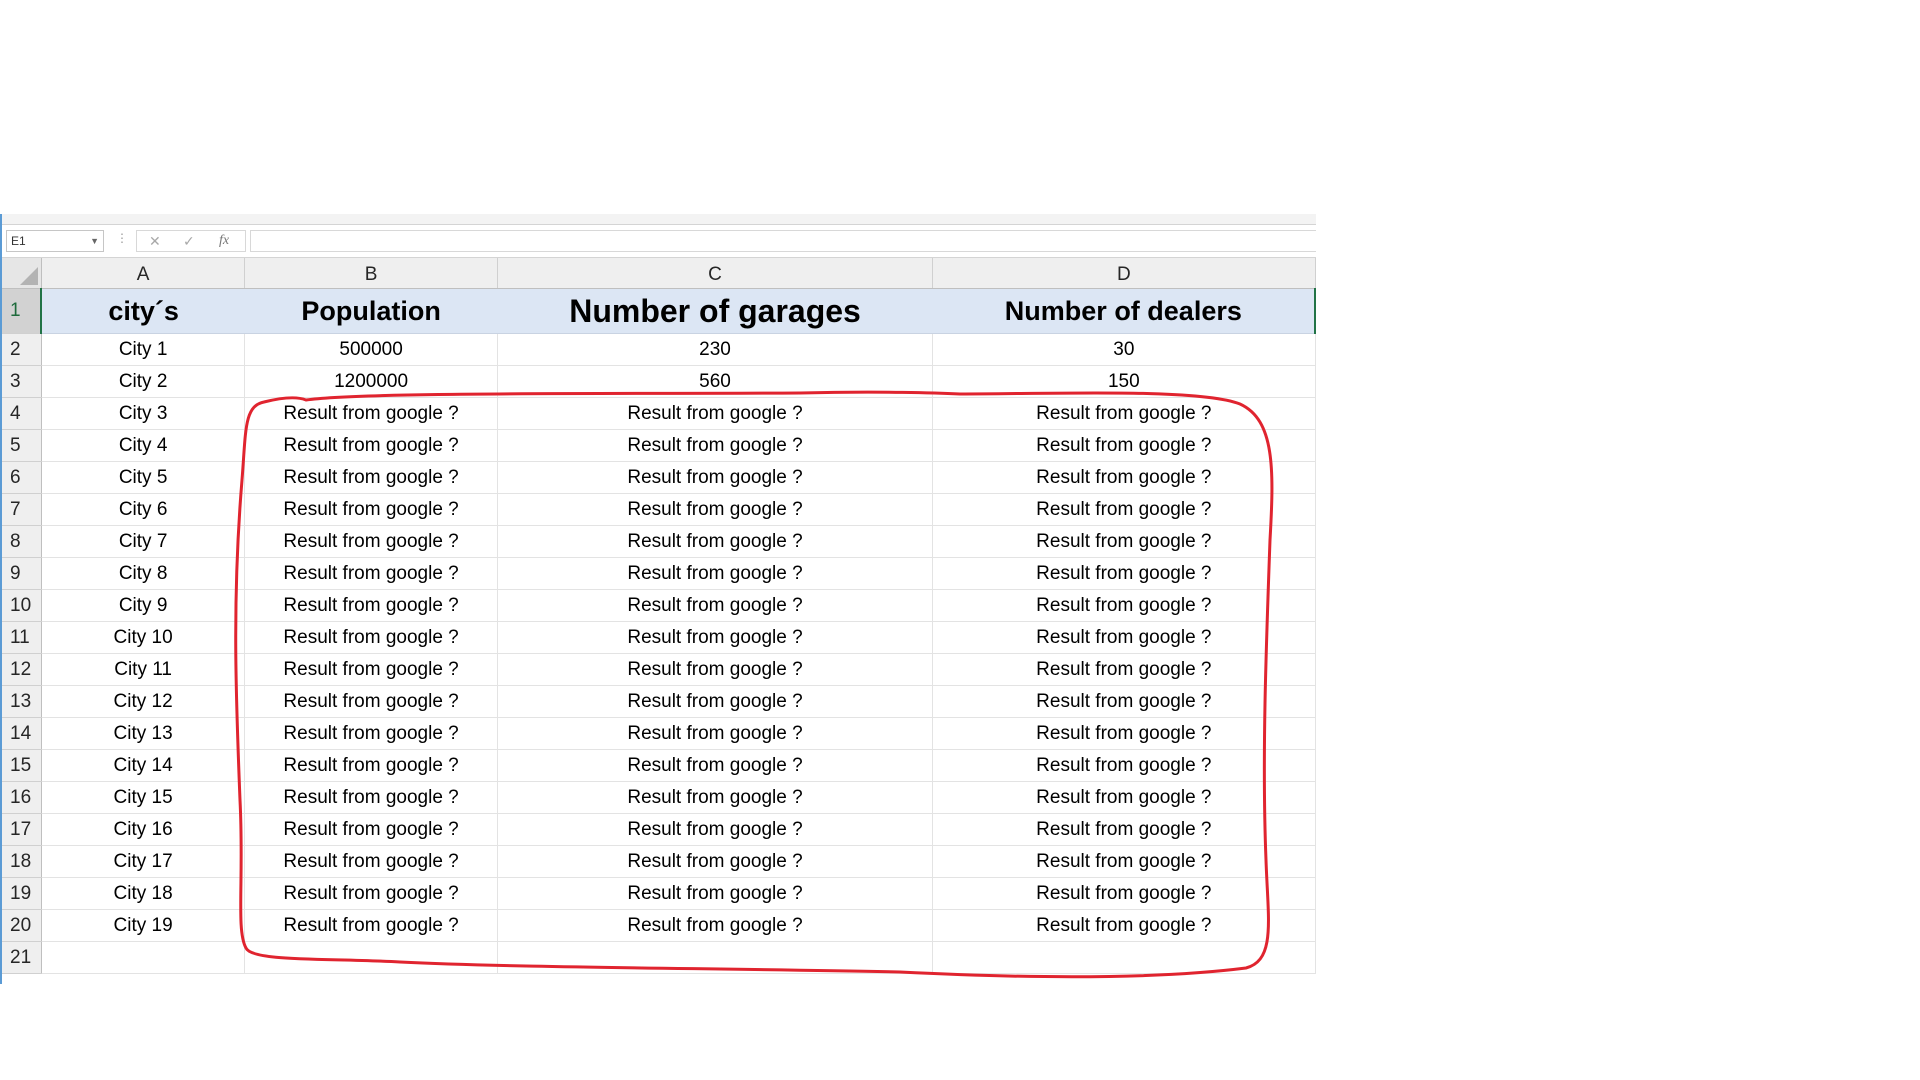  What do you see at coordinates (1124, 273) in the screenshot?
I see `column-header-d: D` at bounding box center [1124, 273].